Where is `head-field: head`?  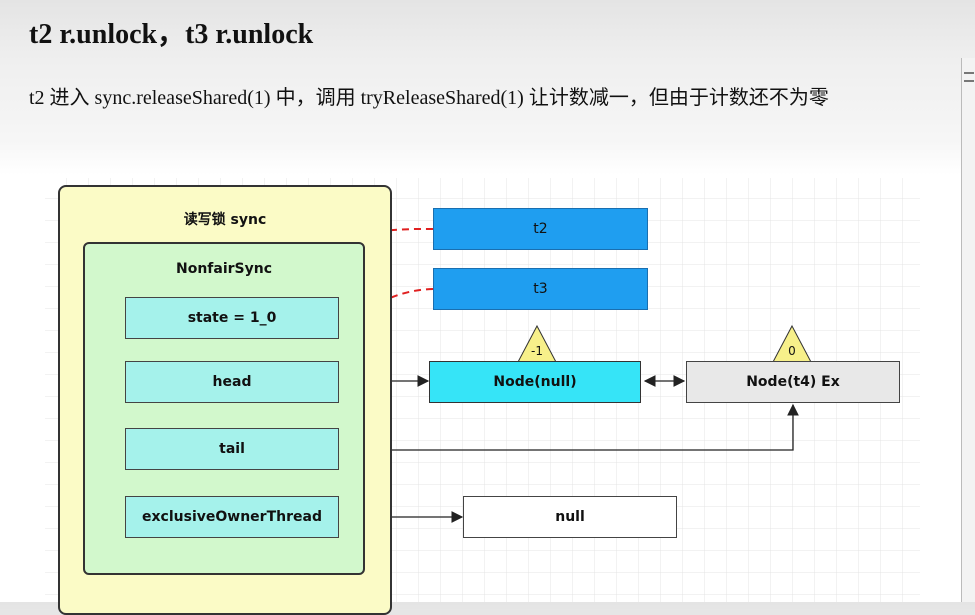
head-field: head is located at coordinates (232, 382).